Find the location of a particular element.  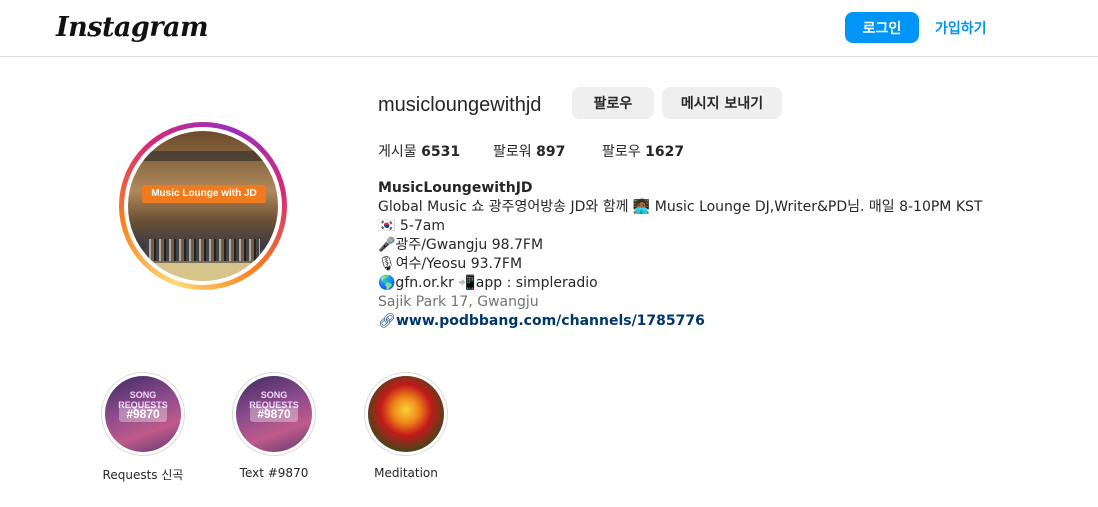

avatar-floor is located at coordinates (203, 272).